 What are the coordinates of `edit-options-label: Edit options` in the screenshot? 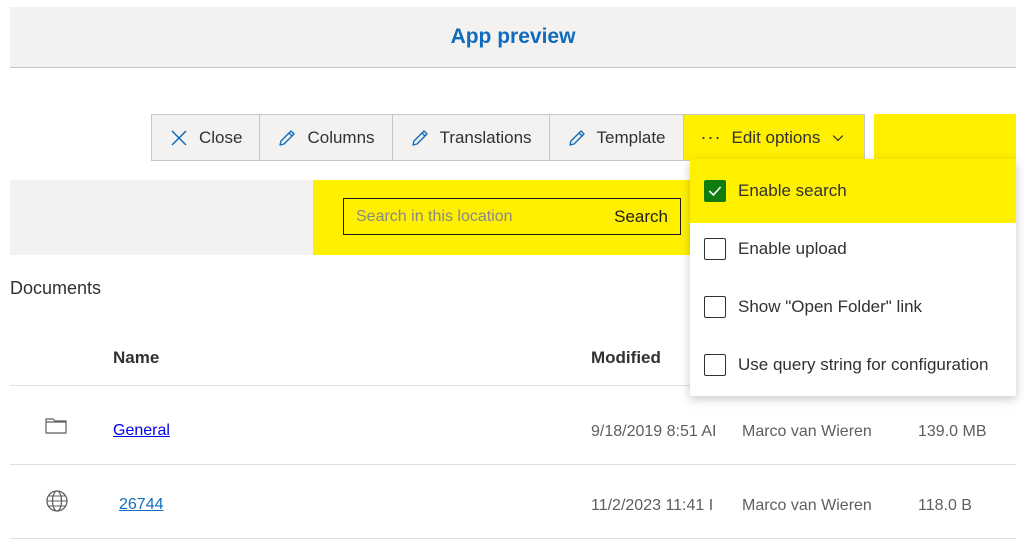 It's located at (776, 137).